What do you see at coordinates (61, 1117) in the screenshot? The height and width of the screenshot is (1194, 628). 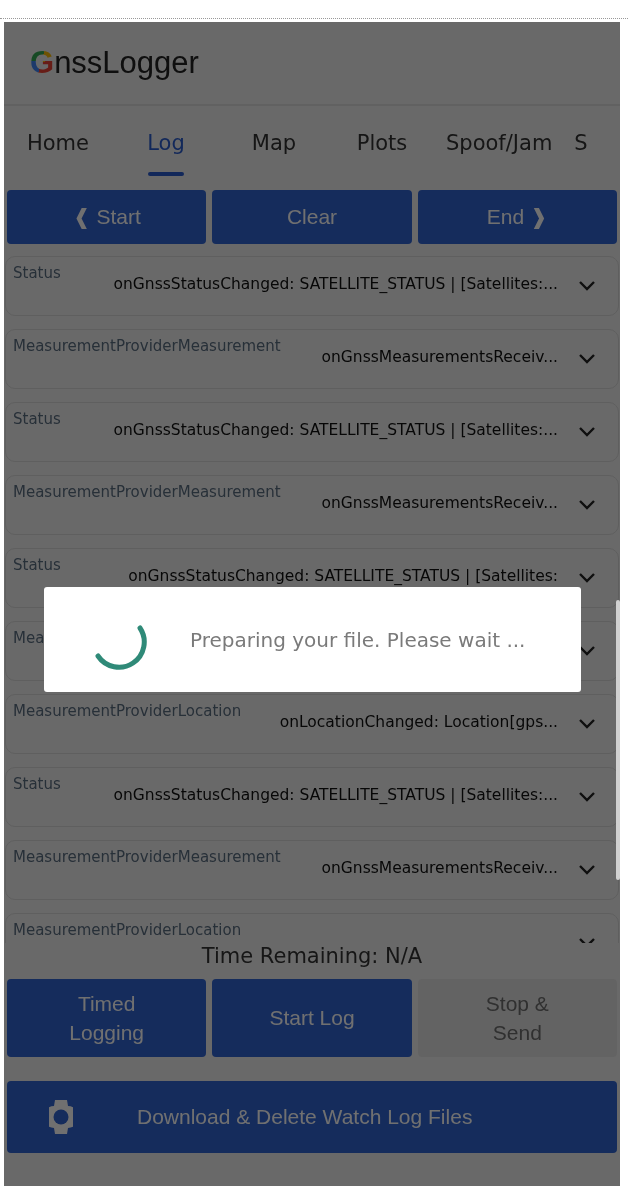 I see `watch-icon` at bounding box center [61, 1117].